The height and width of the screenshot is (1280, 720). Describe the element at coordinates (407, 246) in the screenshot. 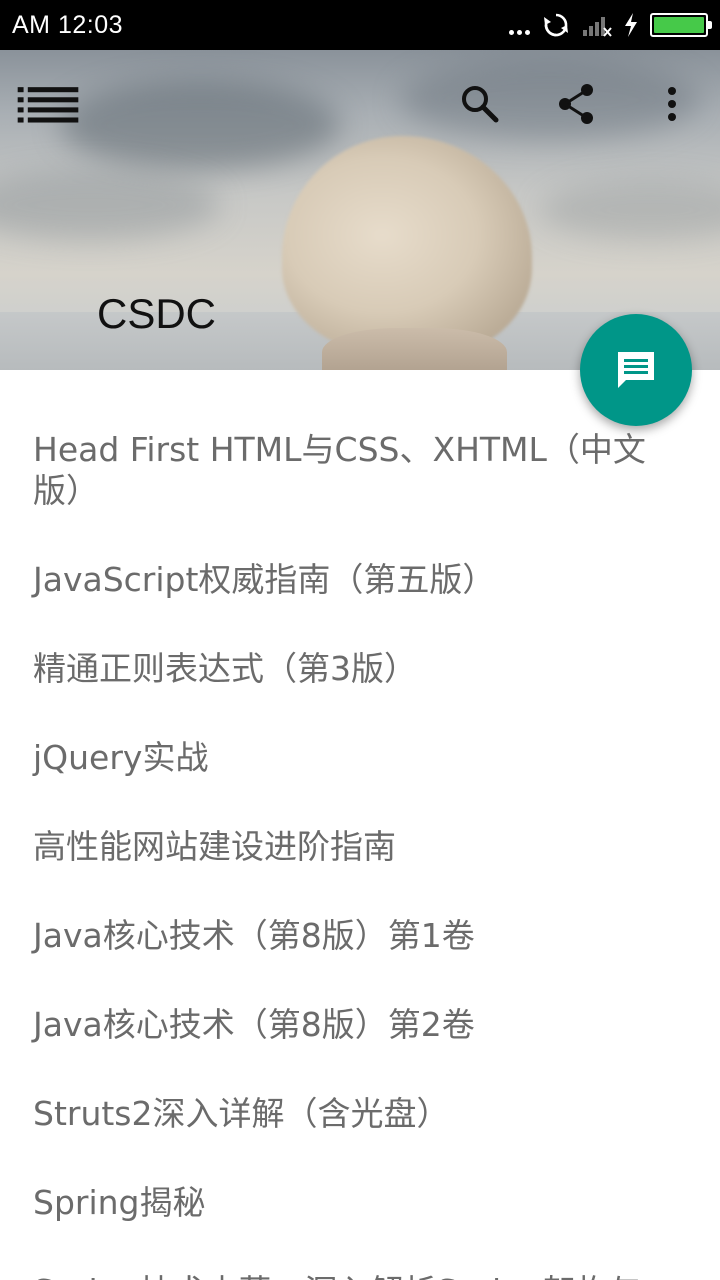

I see `photo-figure` at that location.